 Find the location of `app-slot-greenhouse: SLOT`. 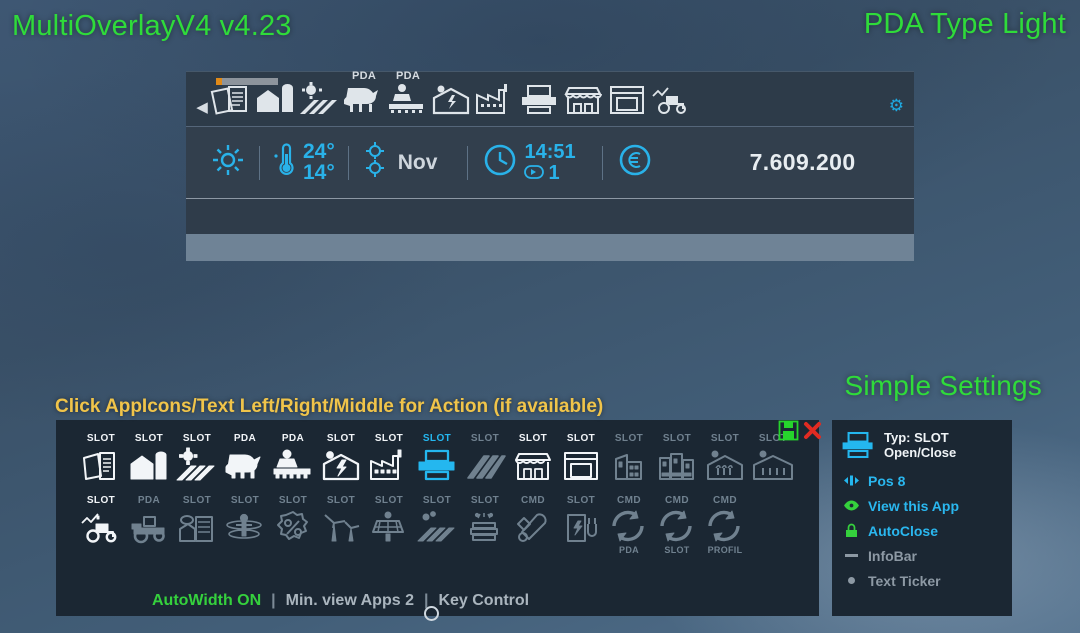

app-slot-greenhouse: SLOT is located at coordinates (725, 461).